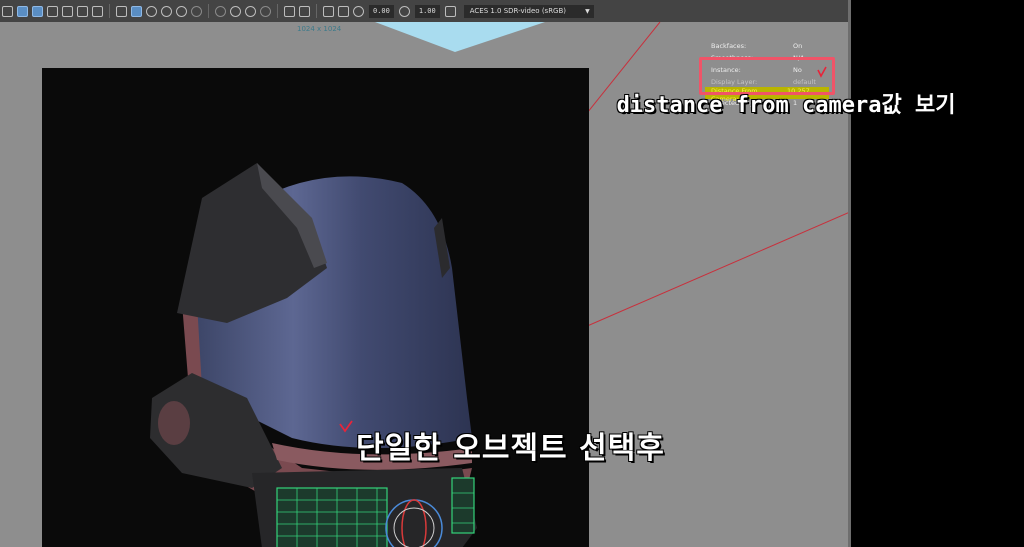  What do you see at coordinates (181, 11) in the screenshot?
I see `use-all-lights-icon` at bounding box center [181, 11].